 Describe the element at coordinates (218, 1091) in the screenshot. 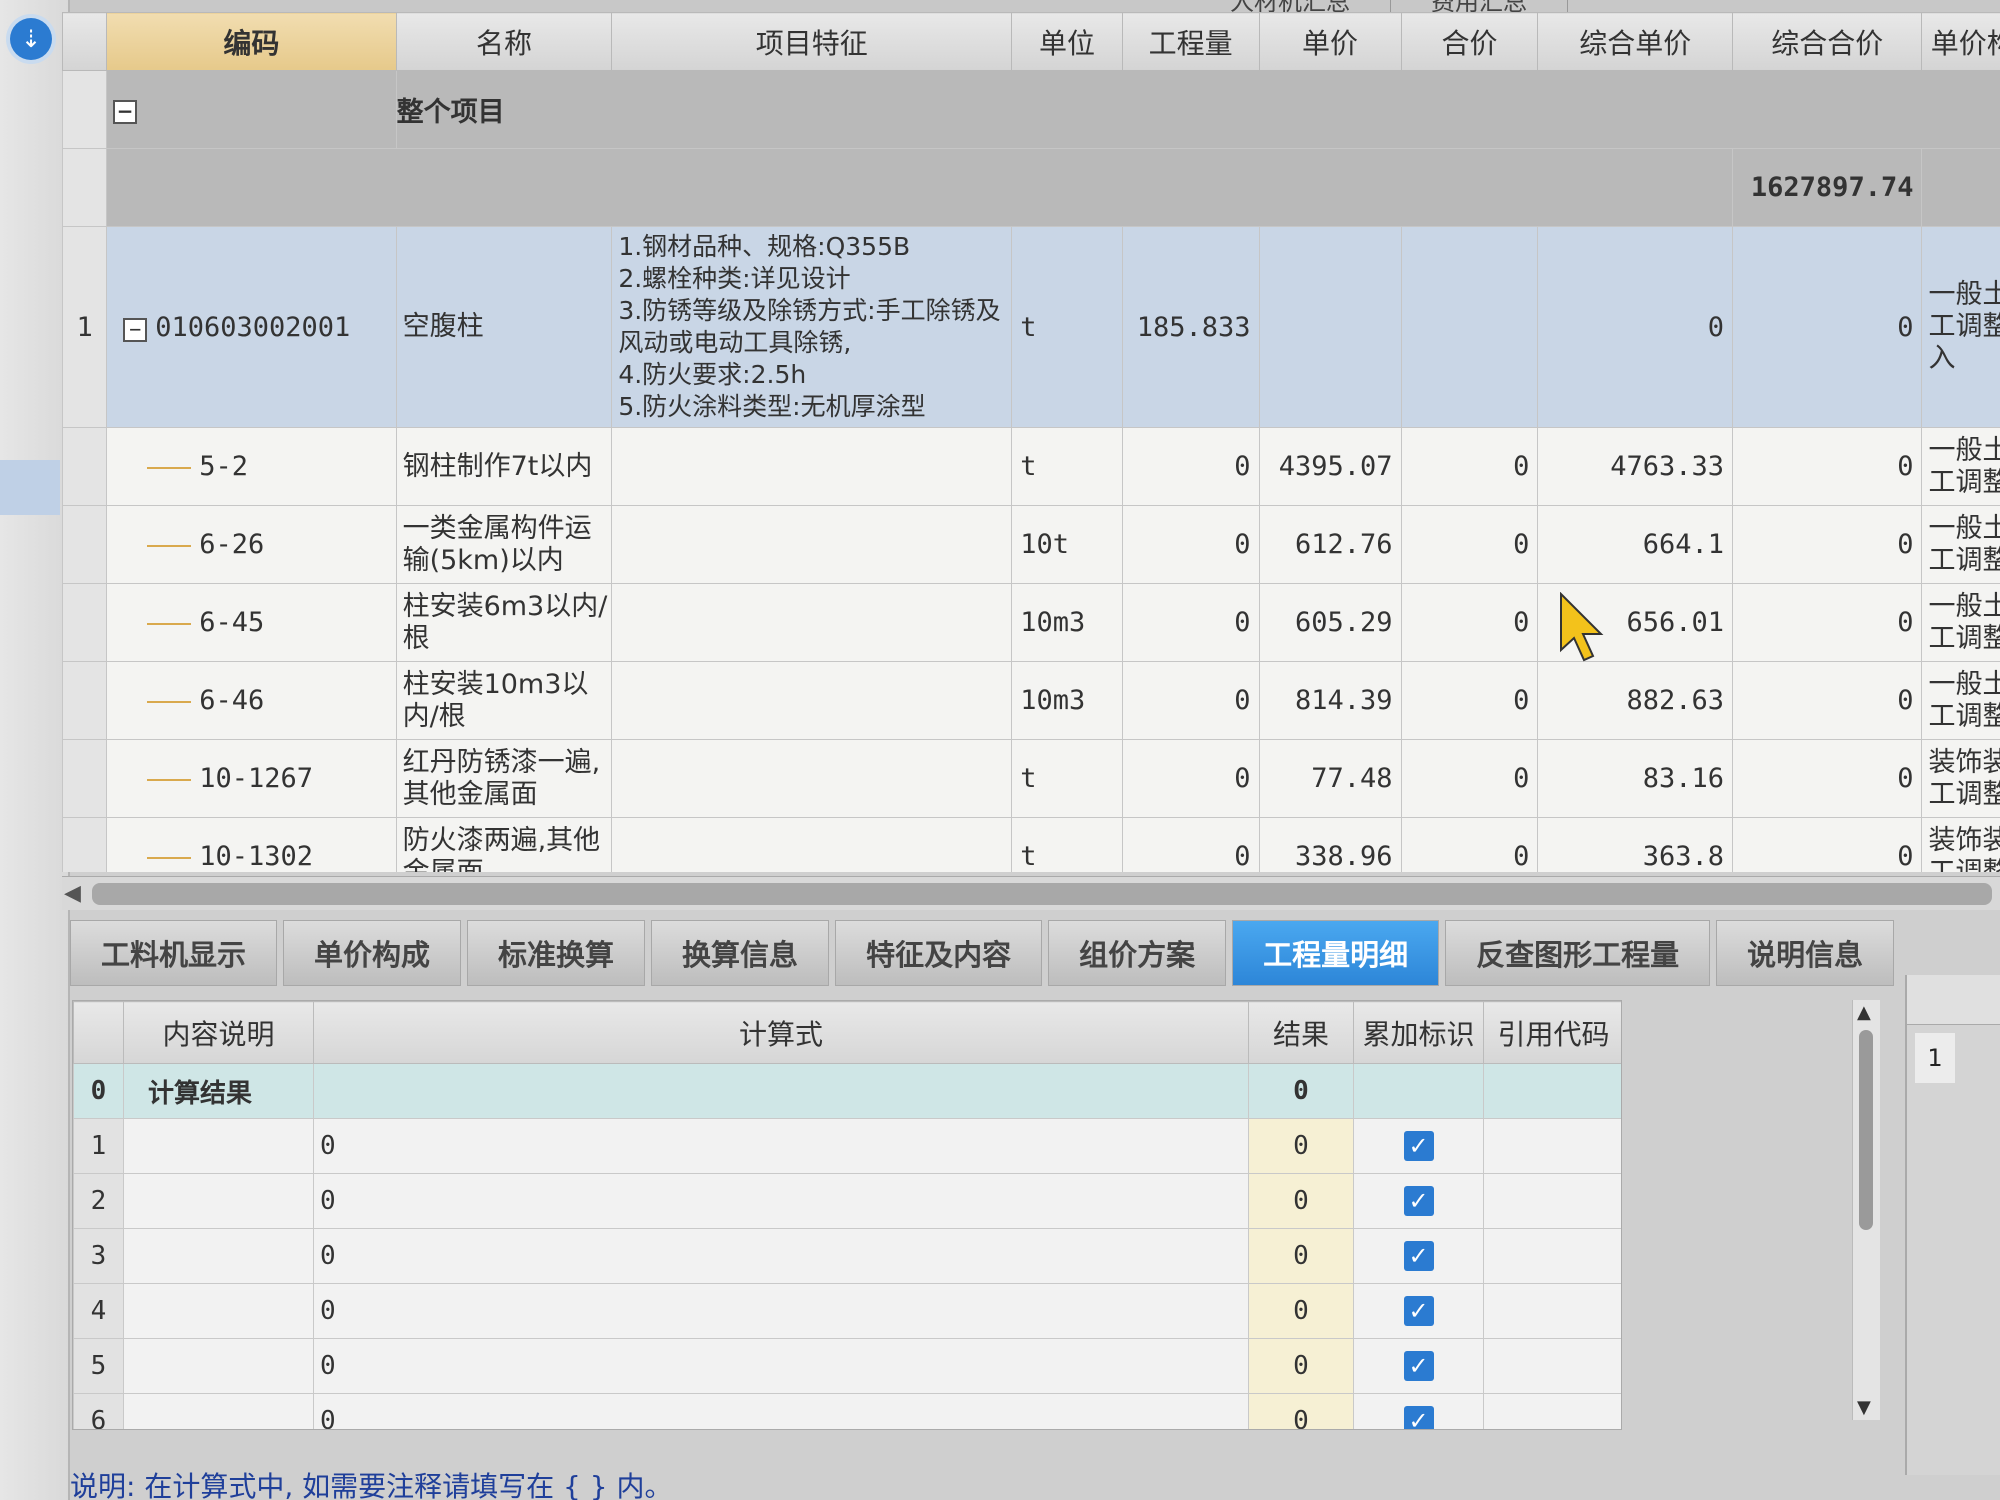

I see `detail-desc: 计算结果` at that location.